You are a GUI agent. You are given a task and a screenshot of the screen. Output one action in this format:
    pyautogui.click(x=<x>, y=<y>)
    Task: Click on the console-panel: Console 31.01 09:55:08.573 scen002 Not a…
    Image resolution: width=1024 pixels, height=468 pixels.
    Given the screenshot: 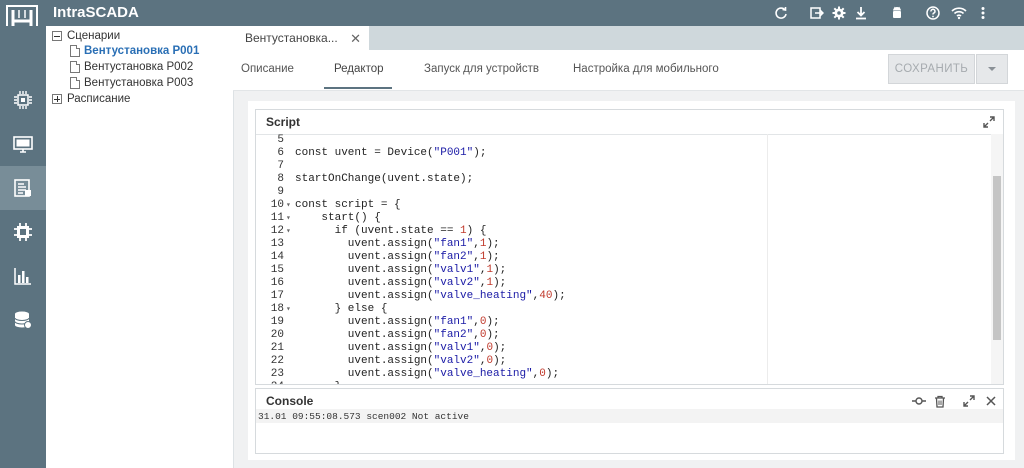 What is the action you would take?
    pyautogui.click(x=629, y=421)
    